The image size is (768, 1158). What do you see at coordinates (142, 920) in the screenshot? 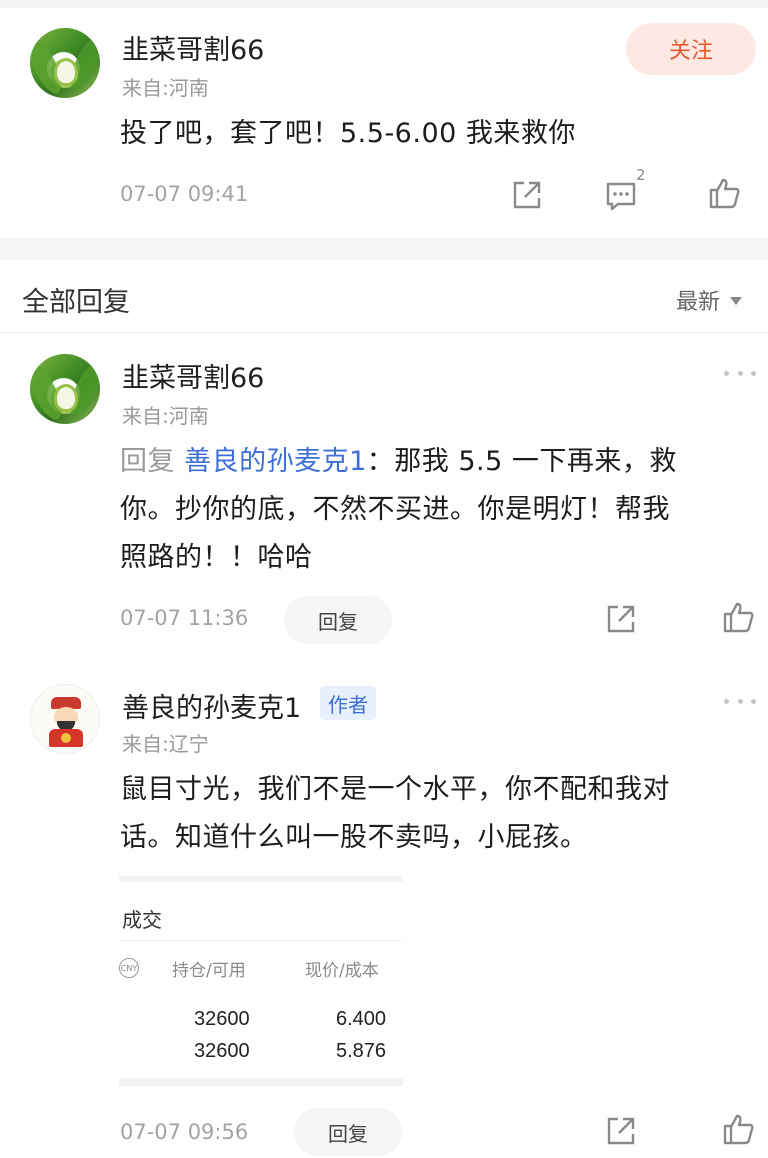
I see `trade-title: 成交` at bounding box center [142, 920].